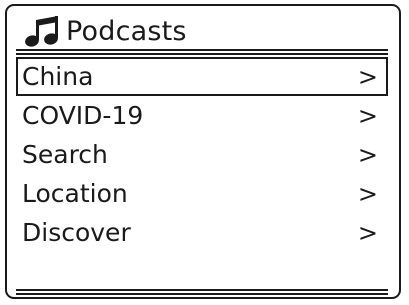 The width and height of the screenshot is (409, 305). Describe the element at coordinates (202, 232) in the screenshot. I see `menu-item-discover: Discover >` at that location.